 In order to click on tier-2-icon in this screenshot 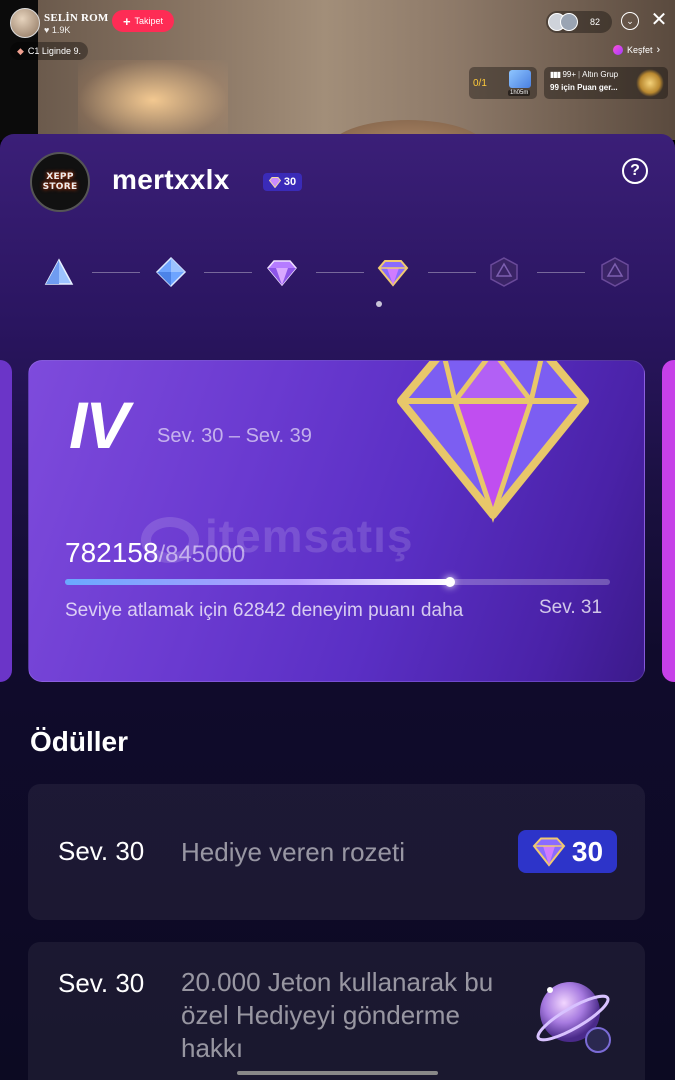, I will do `click(171, 272)`.